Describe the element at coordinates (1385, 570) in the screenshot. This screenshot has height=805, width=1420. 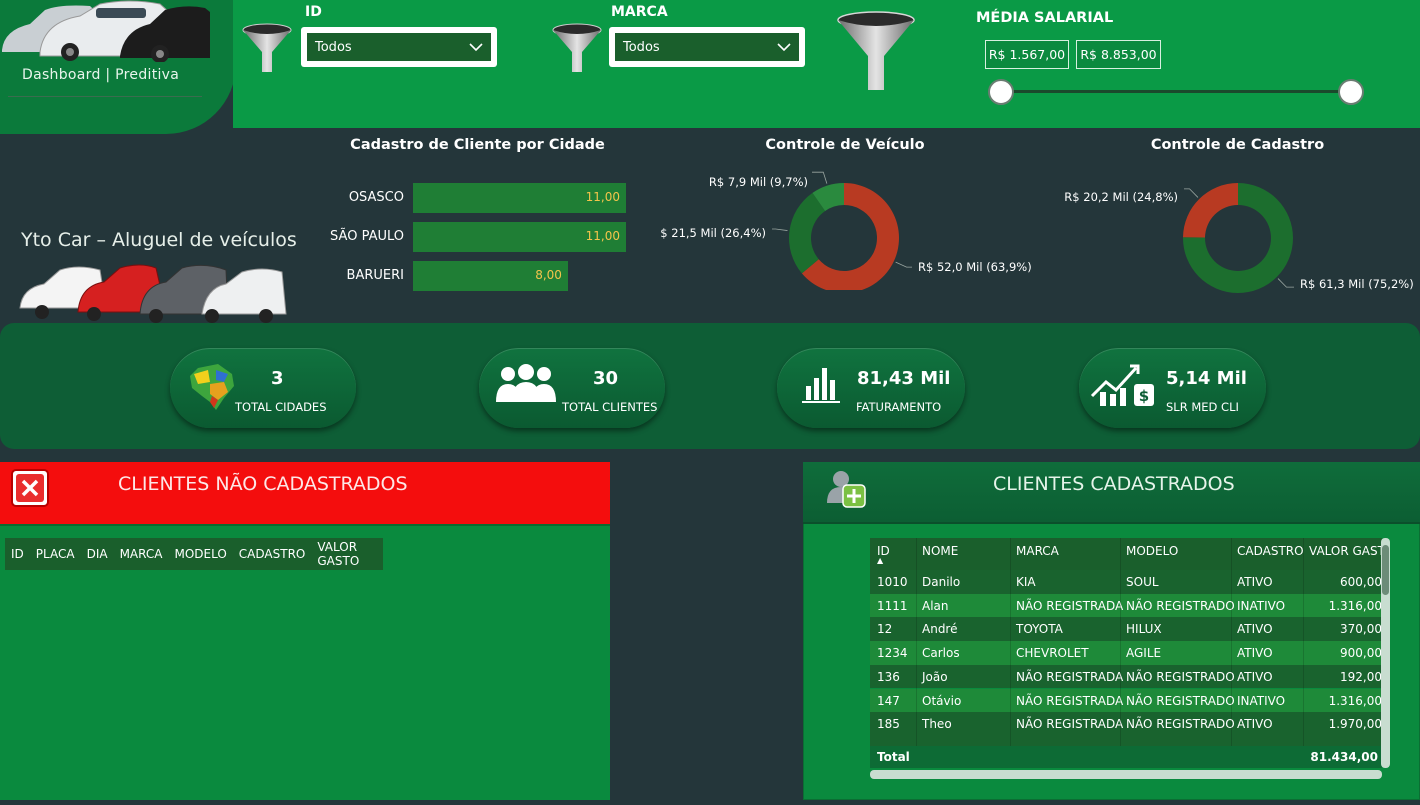
I see `table-scroll-thumb` at that location.